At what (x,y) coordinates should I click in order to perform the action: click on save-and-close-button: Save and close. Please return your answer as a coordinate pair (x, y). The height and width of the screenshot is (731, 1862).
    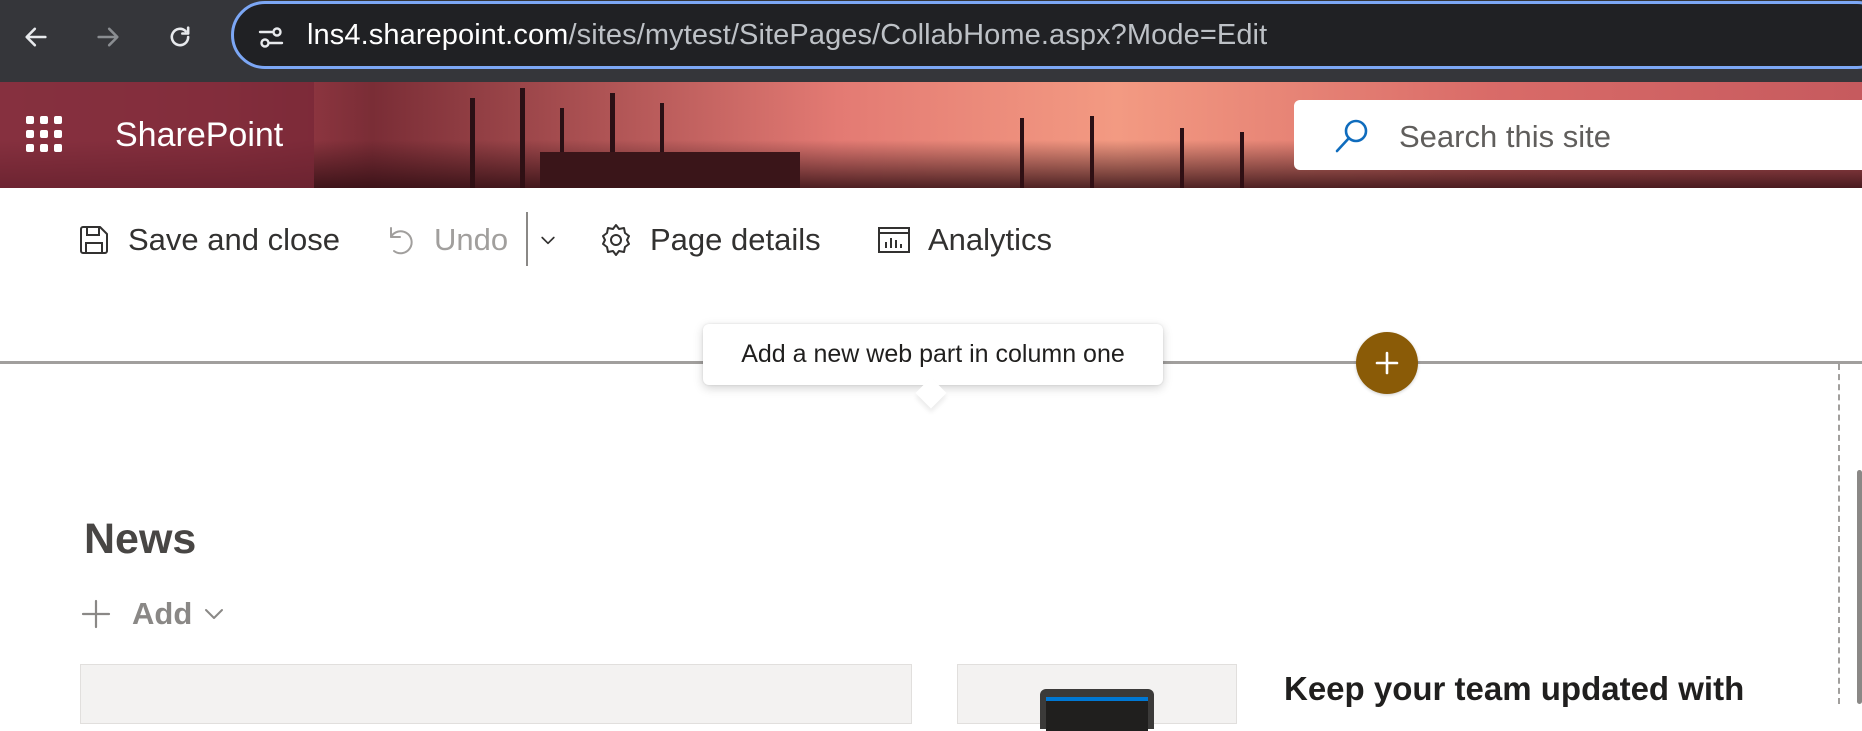
    Looking at the image, I should click on (208, 240).